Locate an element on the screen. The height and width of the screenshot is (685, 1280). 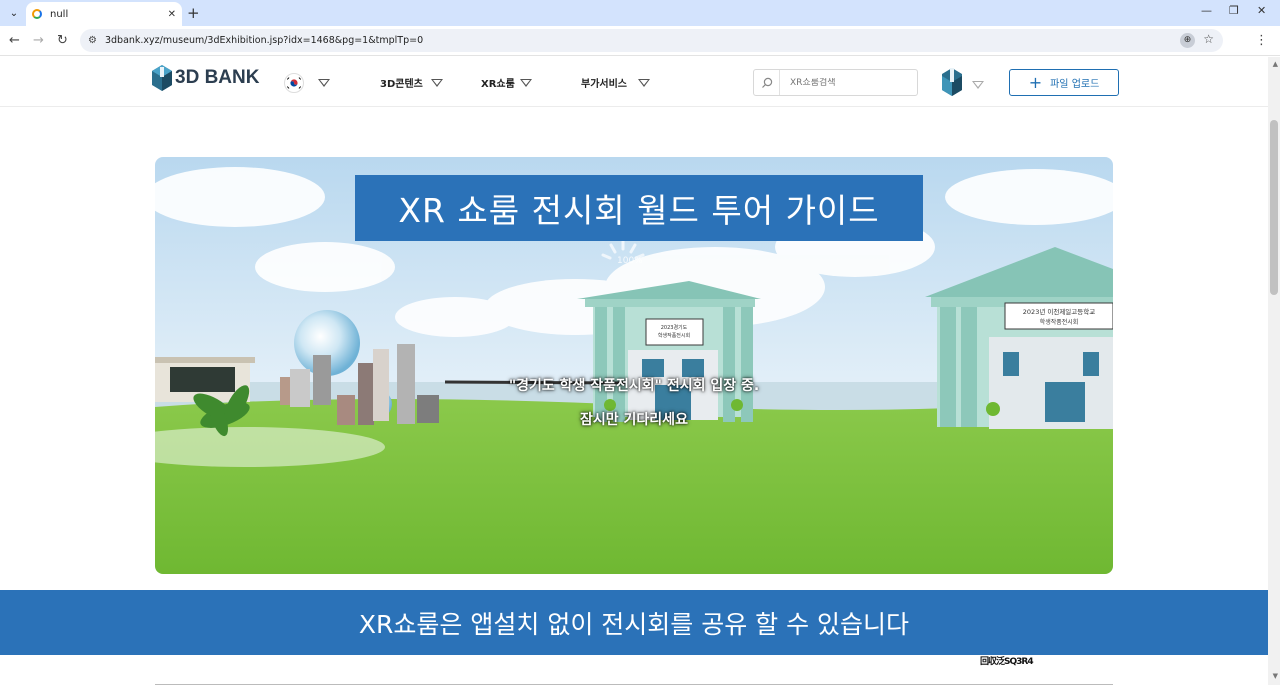
browser-tab: null ✕ is located at coordinates (104, 14).